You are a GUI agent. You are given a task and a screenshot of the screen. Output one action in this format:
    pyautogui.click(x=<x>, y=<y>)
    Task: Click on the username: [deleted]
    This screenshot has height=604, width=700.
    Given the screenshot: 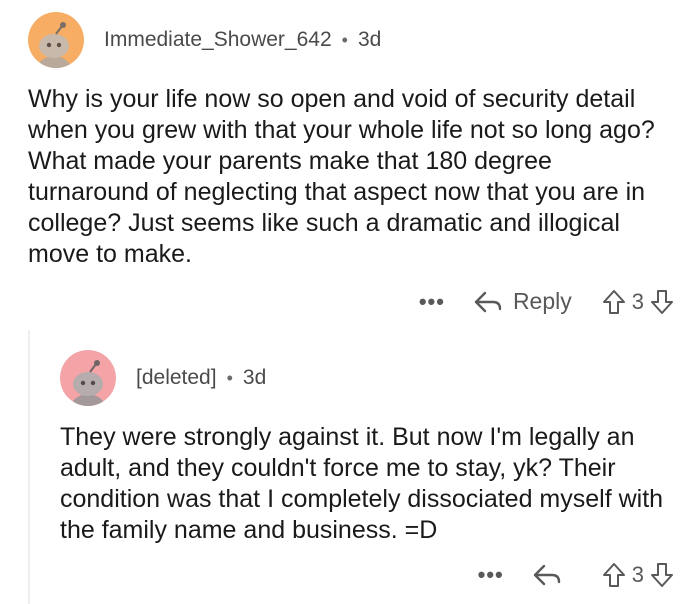 What is the action you would take?
    pyautogui.click(x=176, y=377)
    